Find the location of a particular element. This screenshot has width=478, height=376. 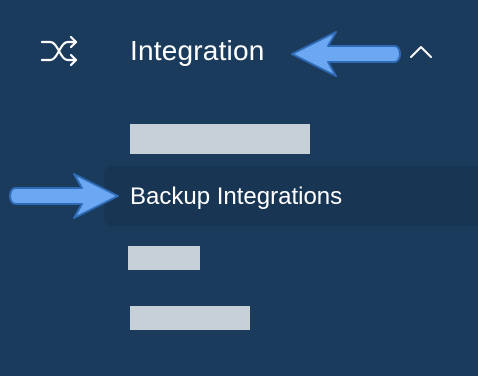

chevron-up-icon is located at coordinates (421, 52).